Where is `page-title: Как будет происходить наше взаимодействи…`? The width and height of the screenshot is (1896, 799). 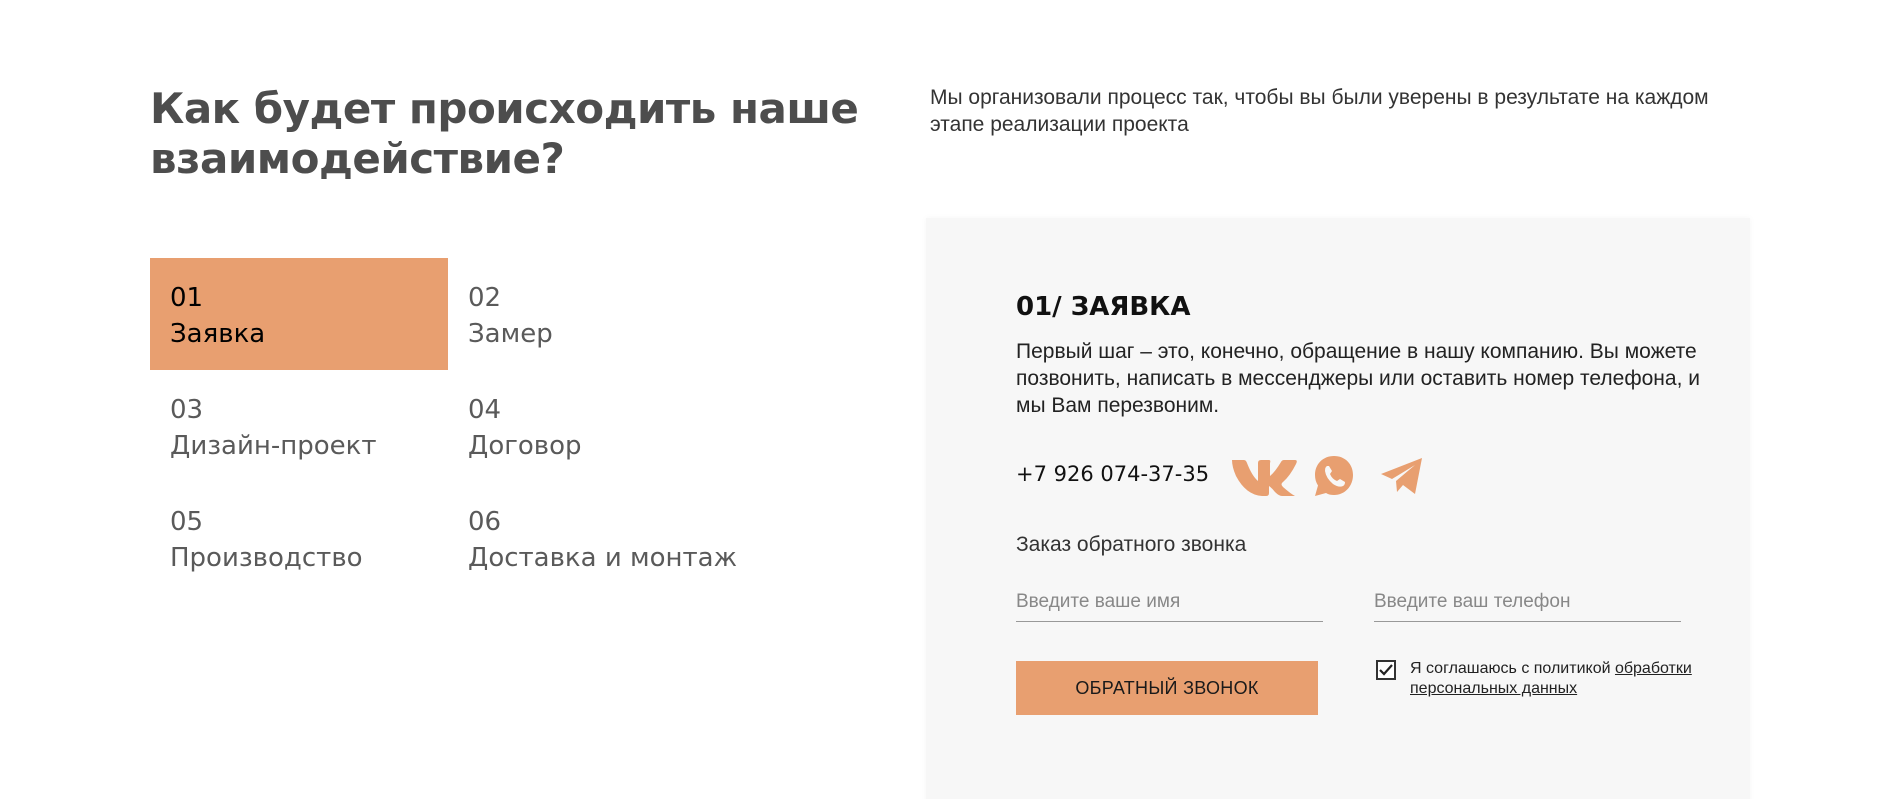 page-title: Как будет происходить наше взаимодействи… is located at coordinates (504, 133).